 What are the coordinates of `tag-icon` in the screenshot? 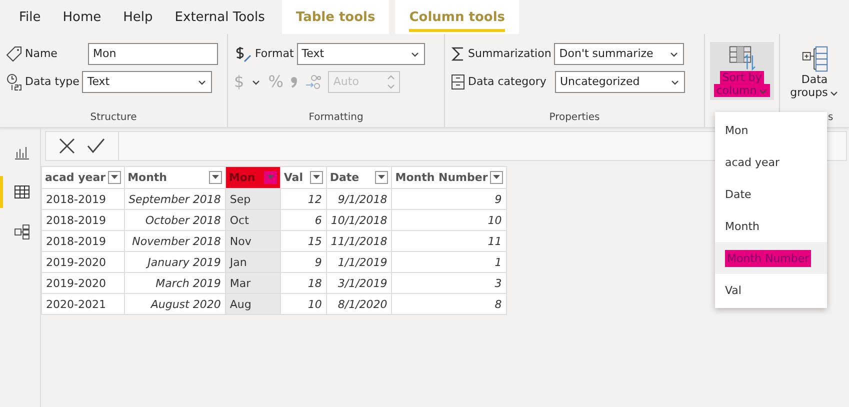 It's located at (14, 54).